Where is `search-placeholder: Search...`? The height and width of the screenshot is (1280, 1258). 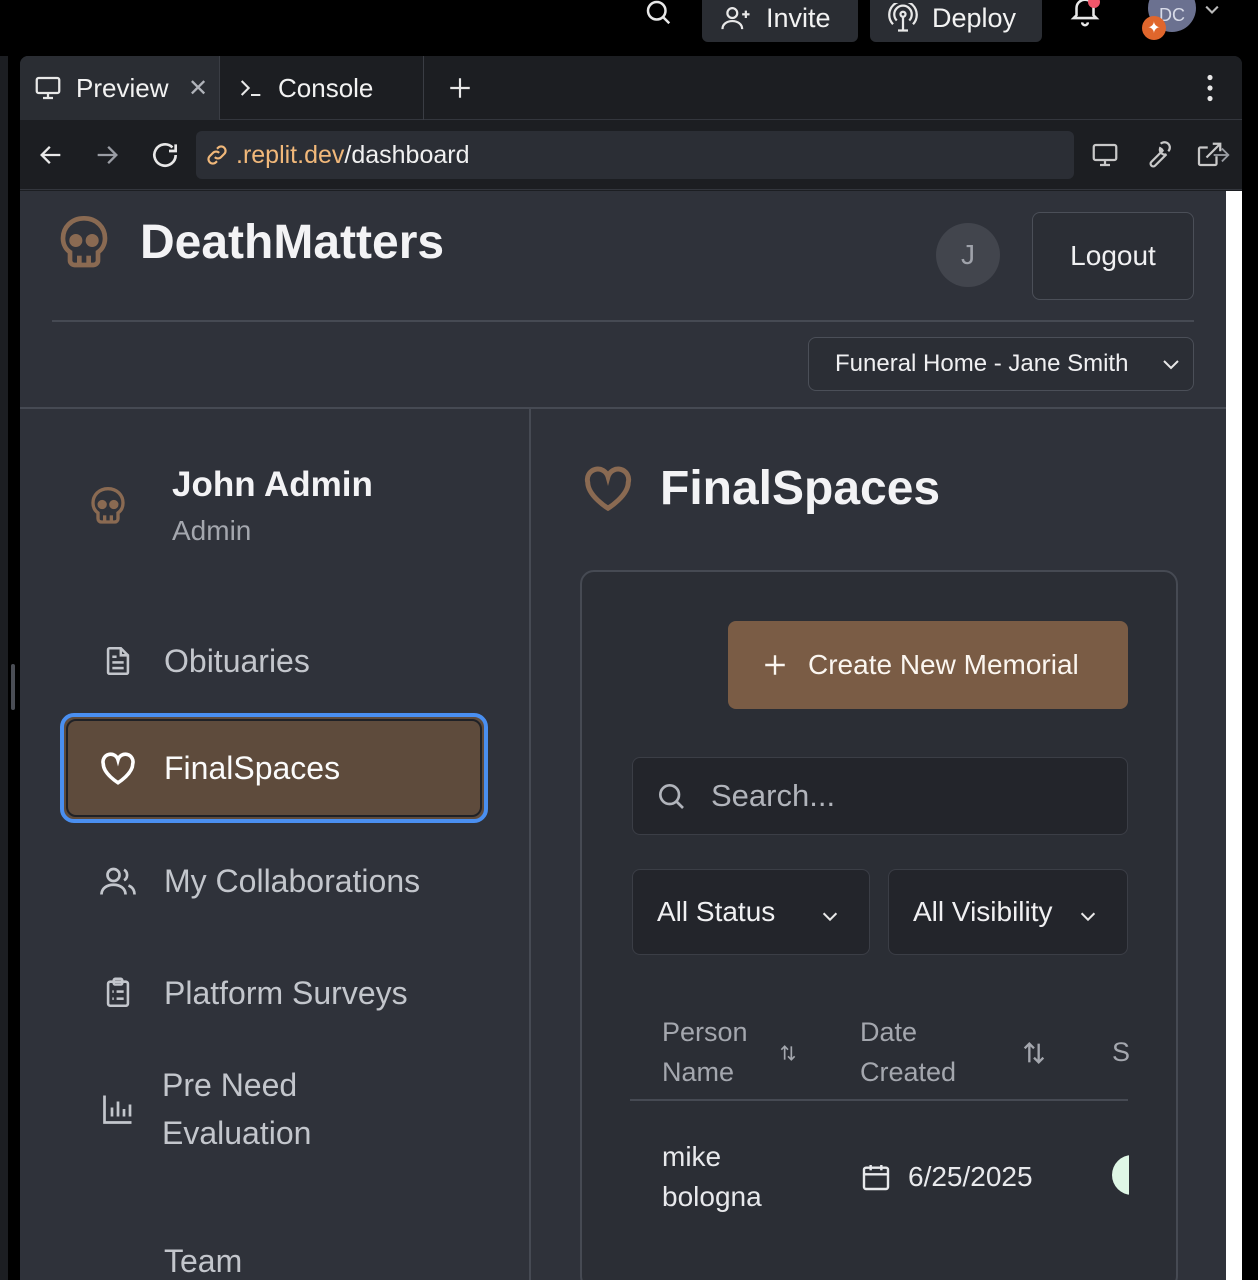 search-placeholder: Search... is located at coordinates (773, 795).